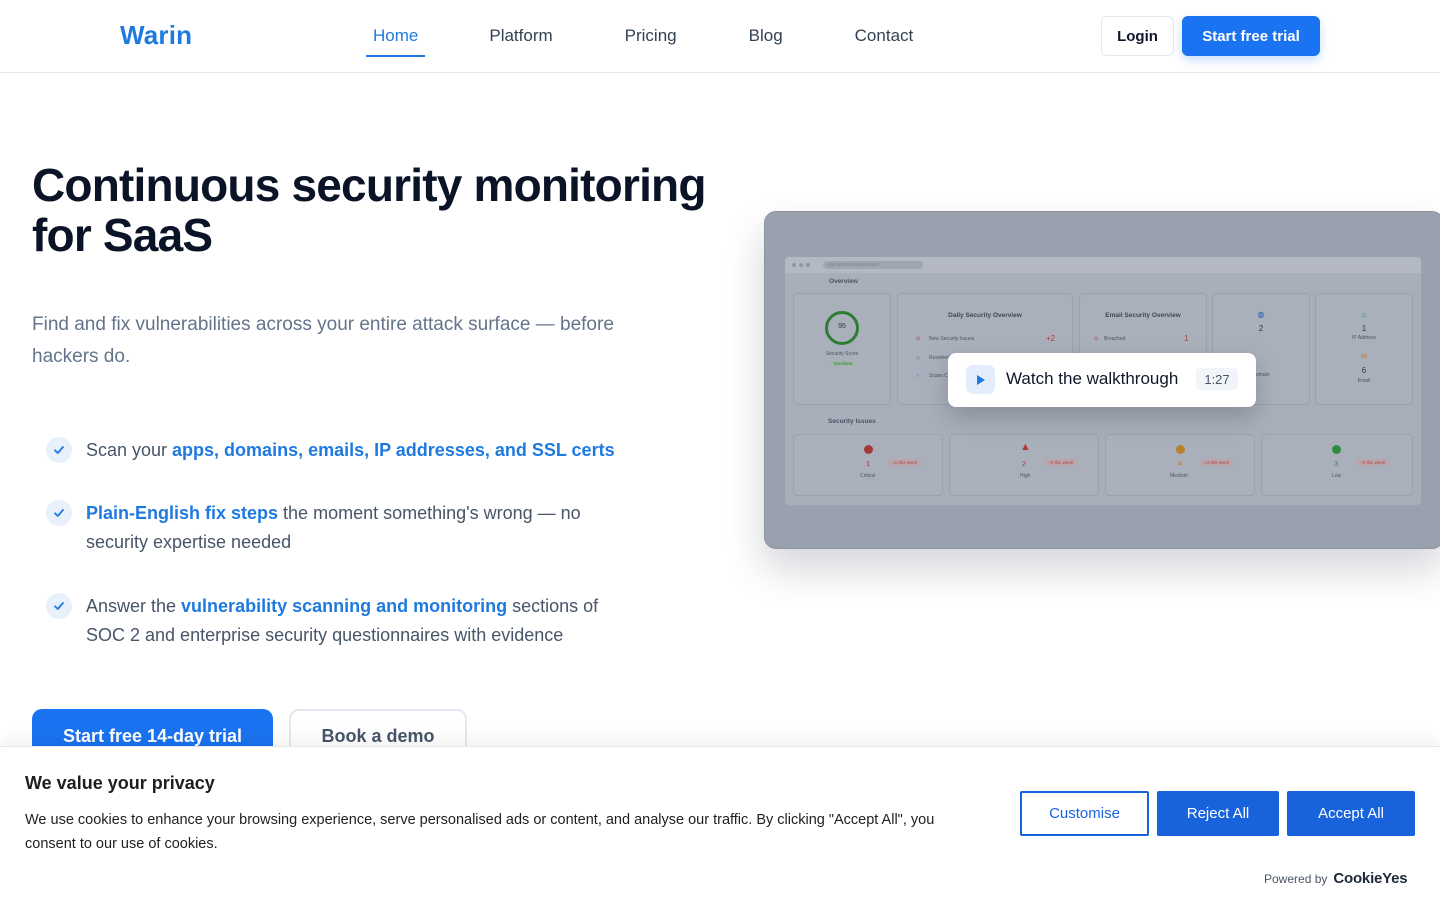 The width and height of the screenshot is (1440, 900). What do you see at coordinates (1364, 370) in the screenshot?
I see `email-value: 6` at bounding box center [1364, 370].